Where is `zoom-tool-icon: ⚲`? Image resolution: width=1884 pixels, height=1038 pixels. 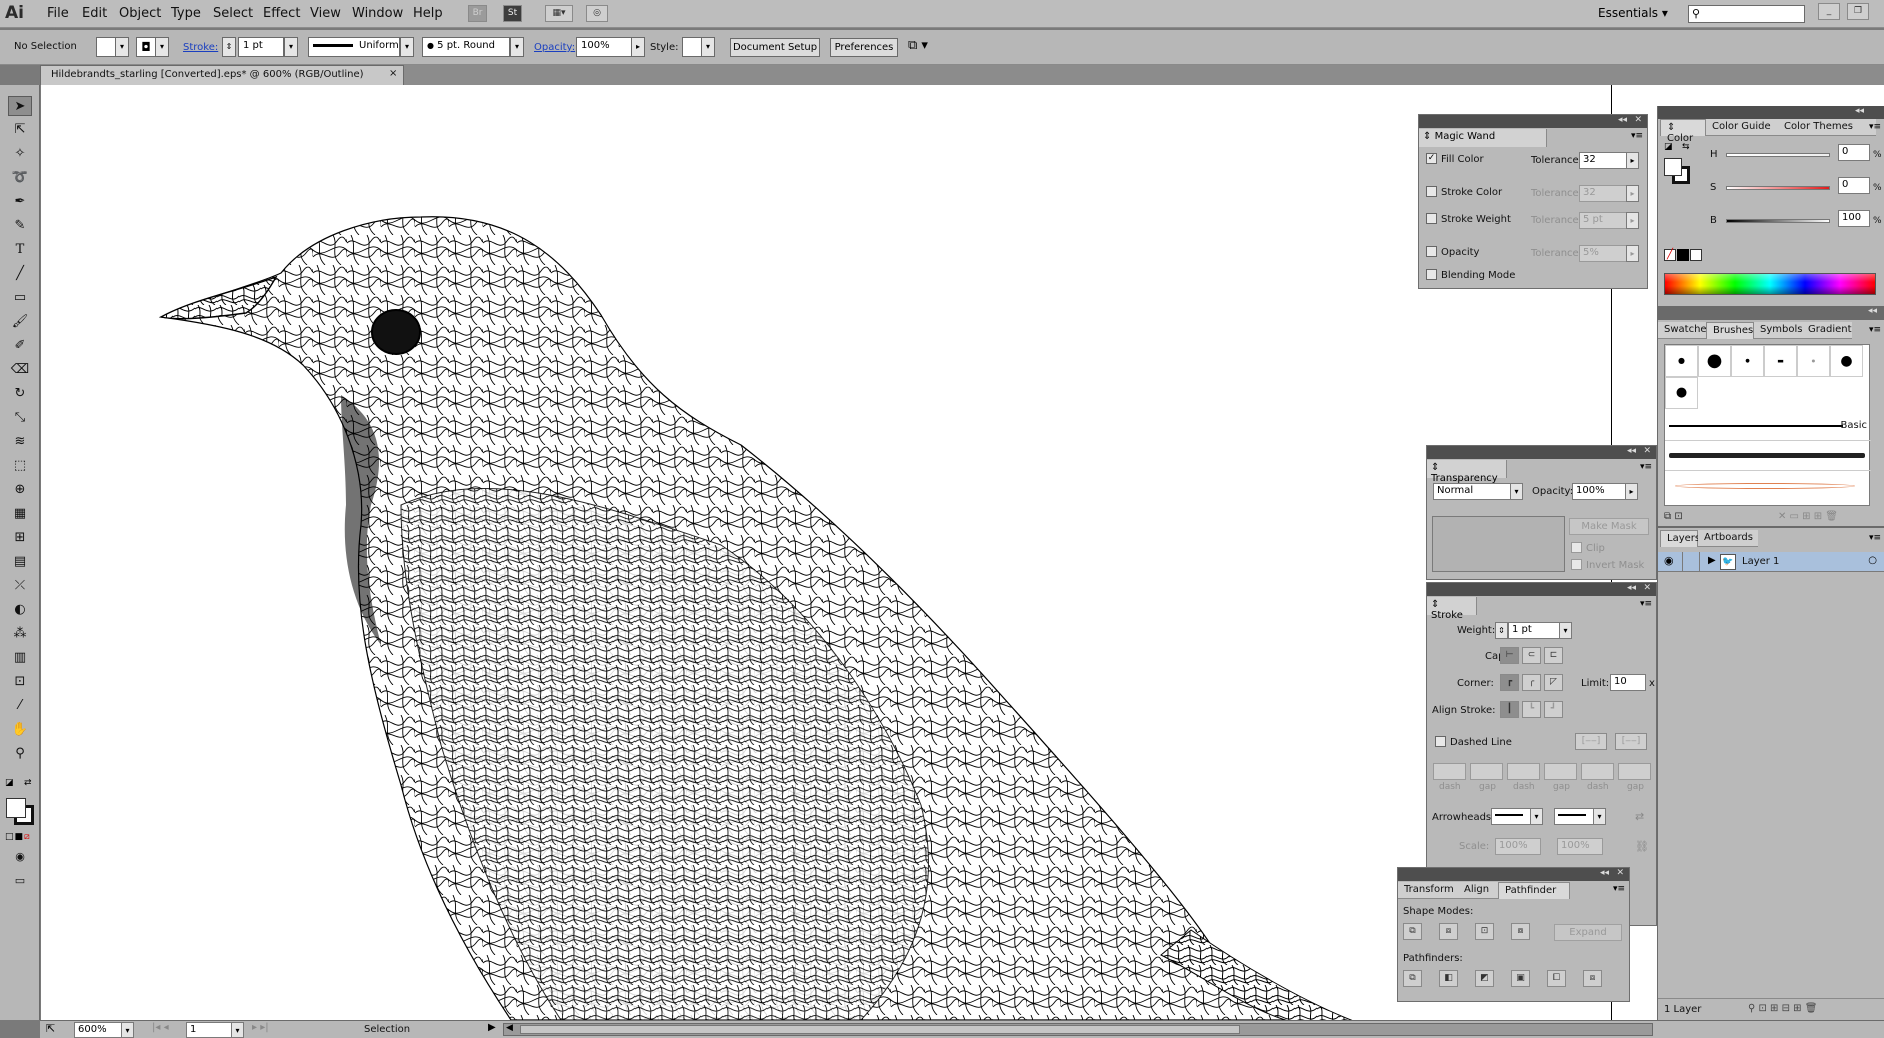 zoom-tool-icon: ⚲ is located at coordinates (20, 754).